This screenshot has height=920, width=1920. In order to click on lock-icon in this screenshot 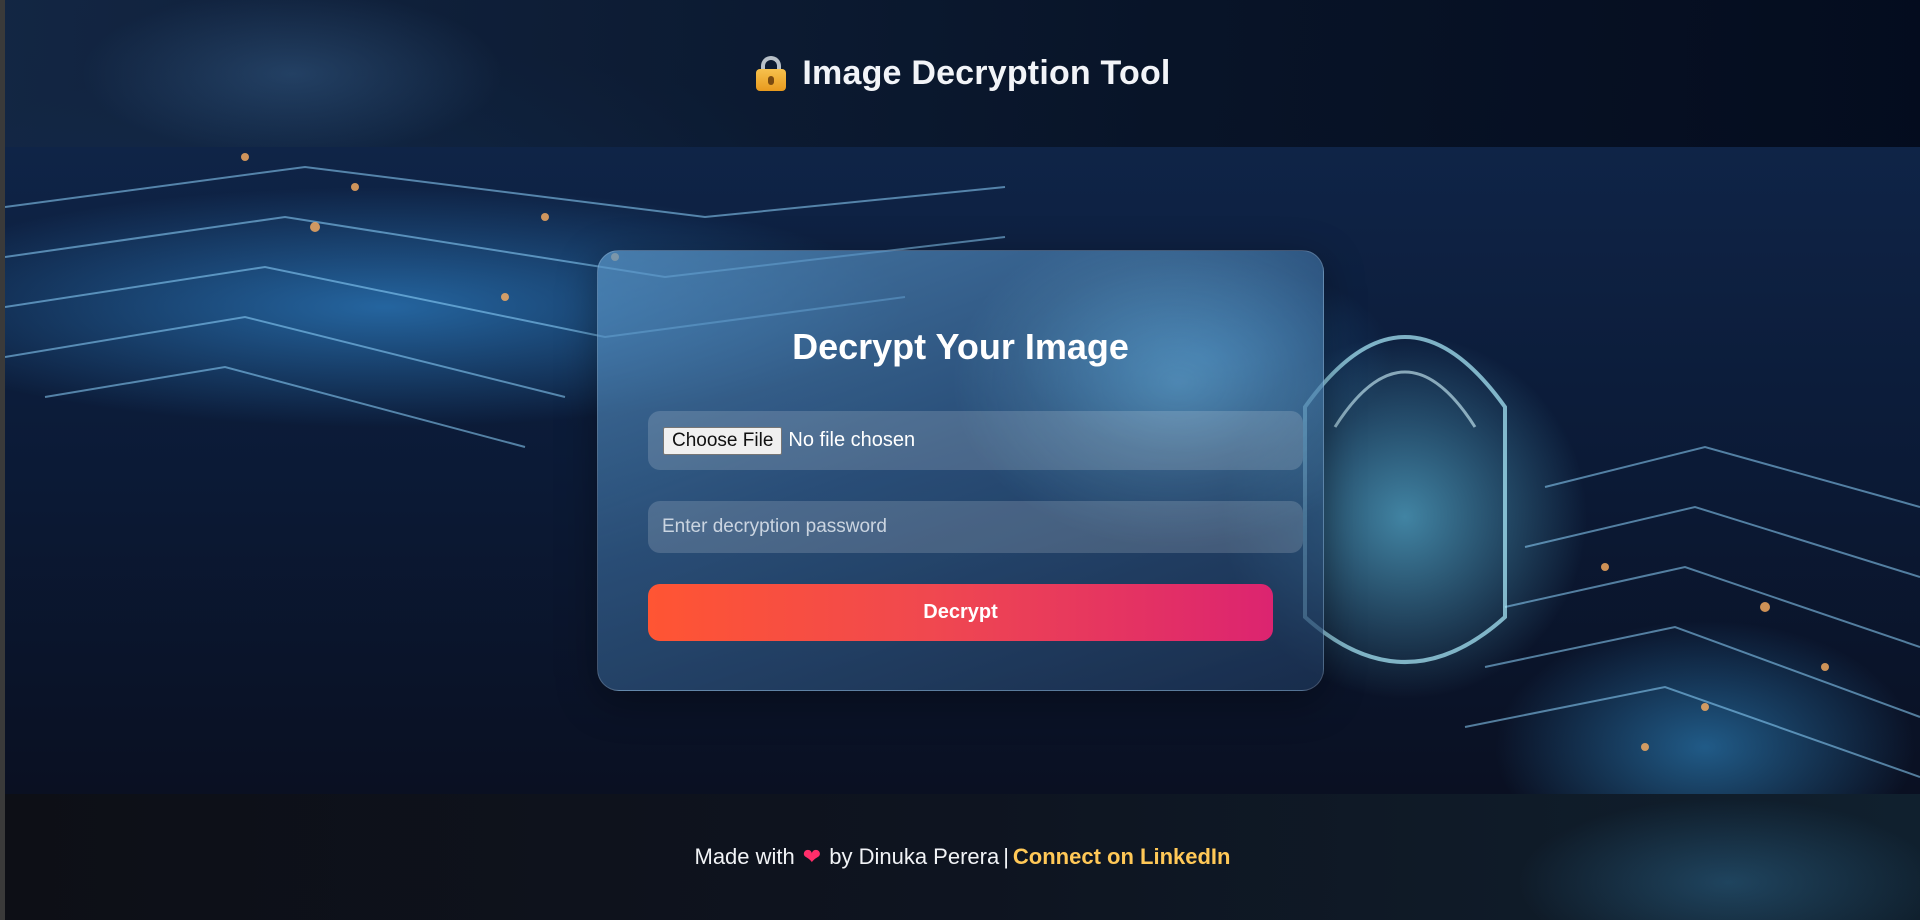, I will do `click(771, 73)`.